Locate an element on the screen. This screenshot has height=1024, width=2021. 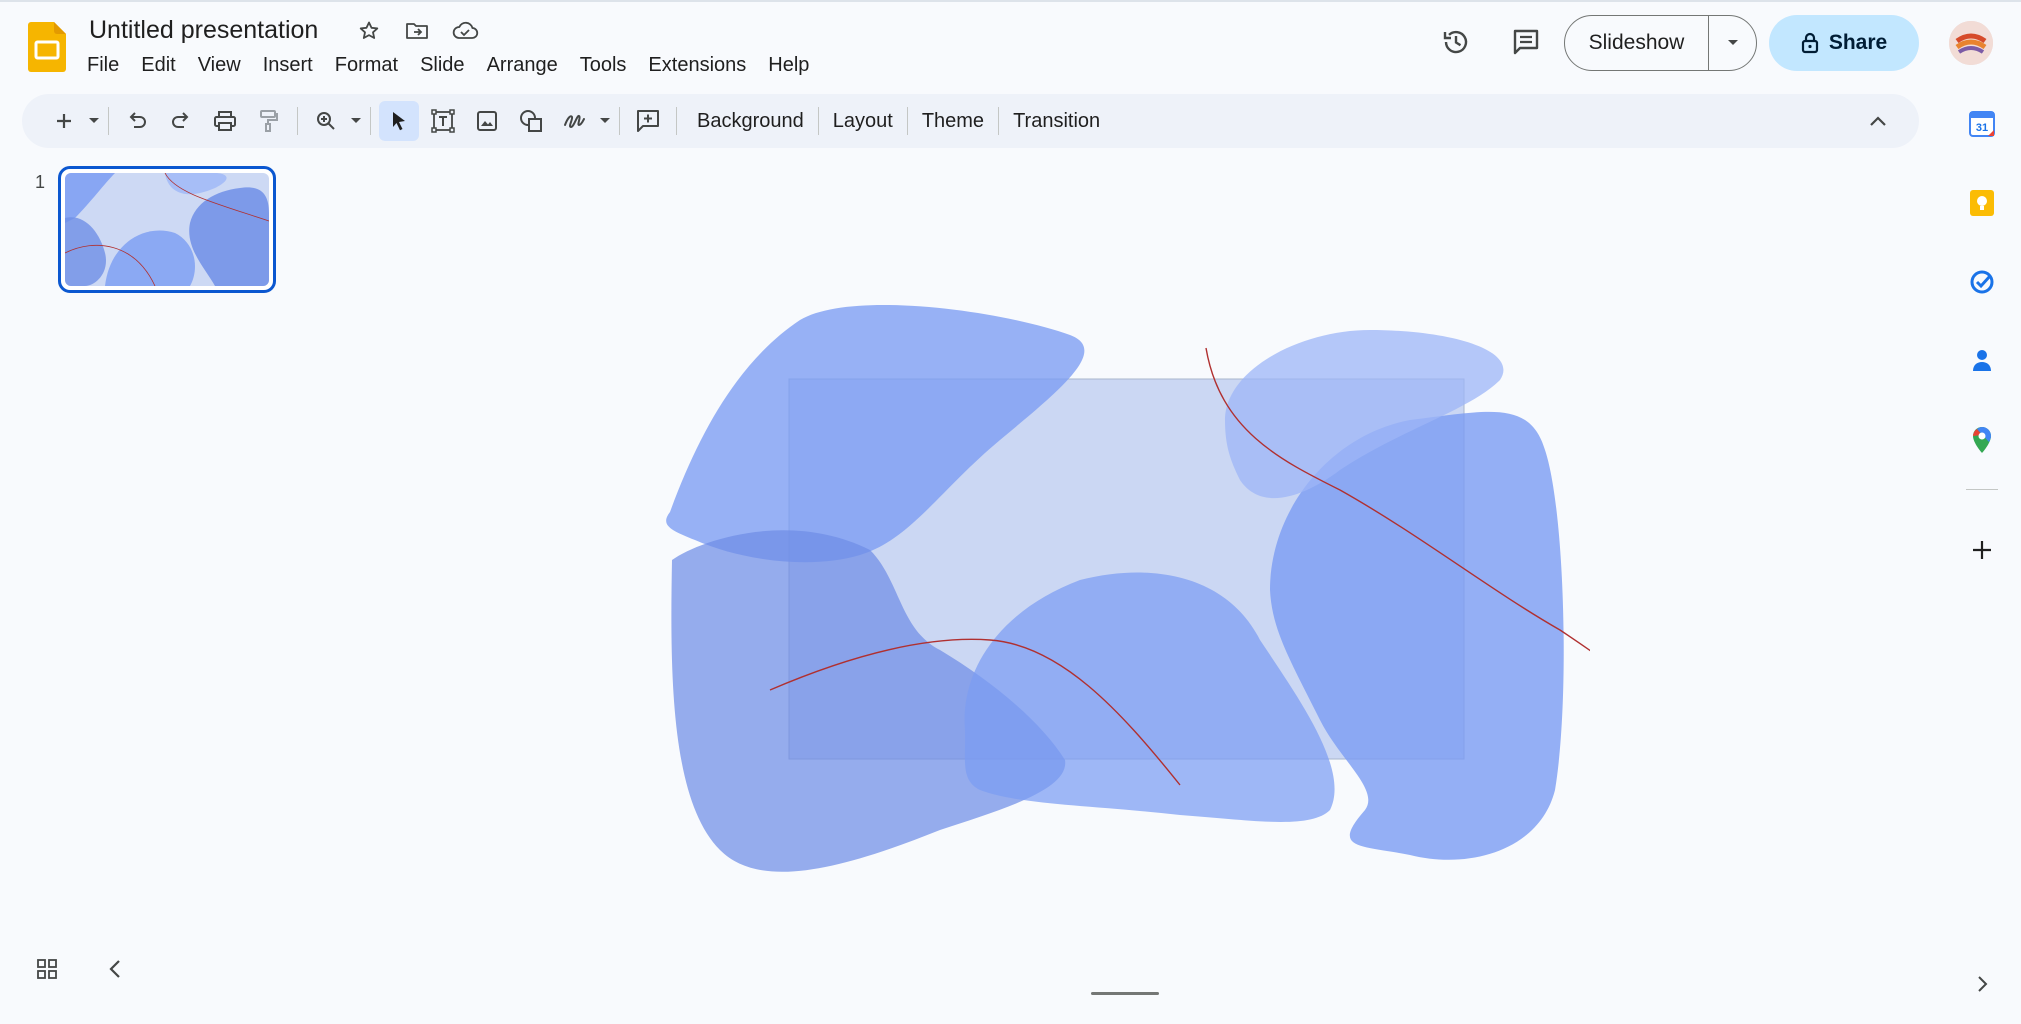
paint-roller-icon is located at coordinates (269, 121).